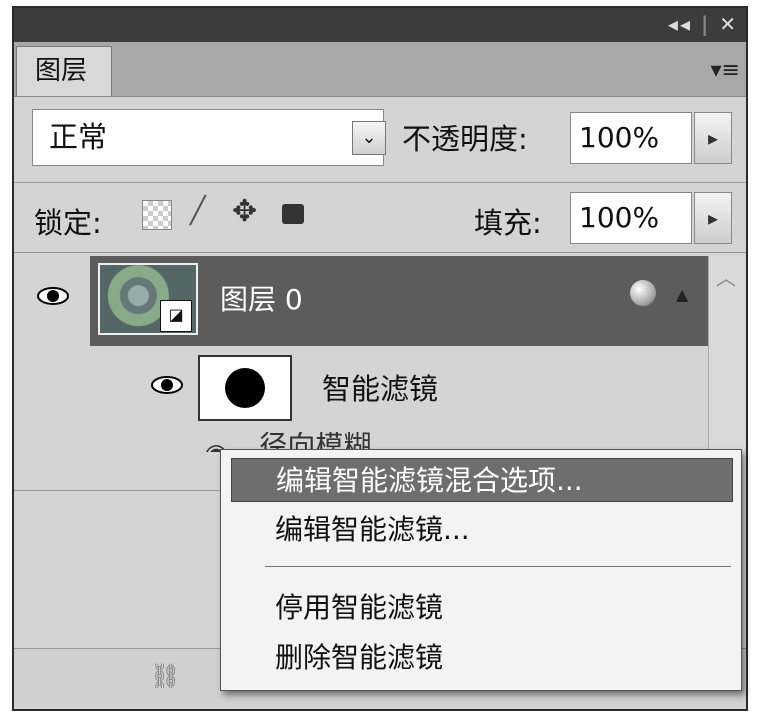  Describe the element at coordinates (498, 566) in the screenshot. I see `menu-separator` at that location.